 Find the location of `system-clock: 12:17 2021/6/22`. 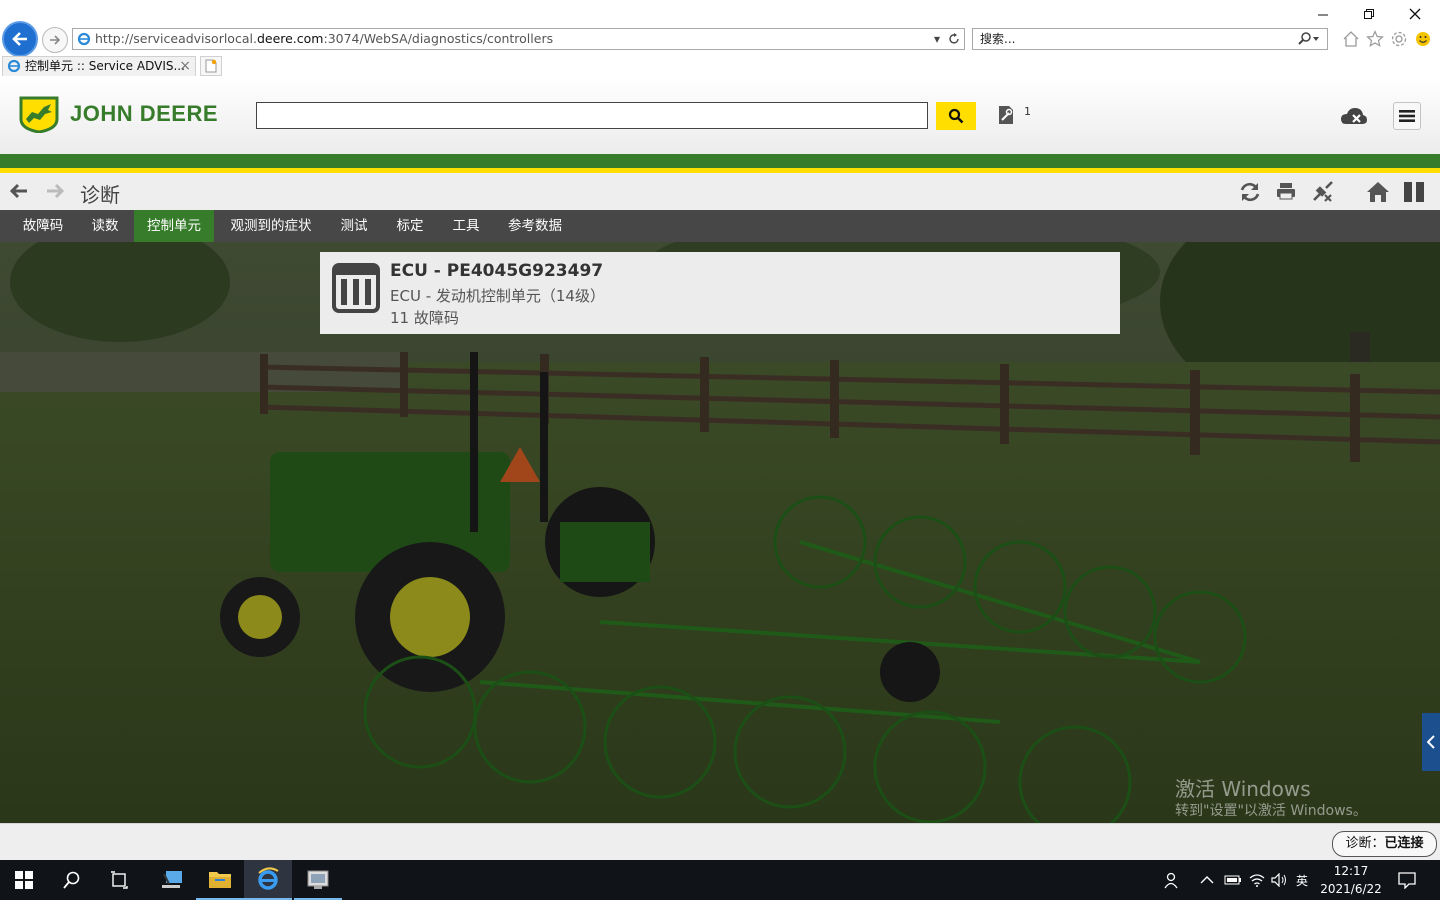

system-clock: 12:17 2021/6/22 is located at coordinates (1351, 880).